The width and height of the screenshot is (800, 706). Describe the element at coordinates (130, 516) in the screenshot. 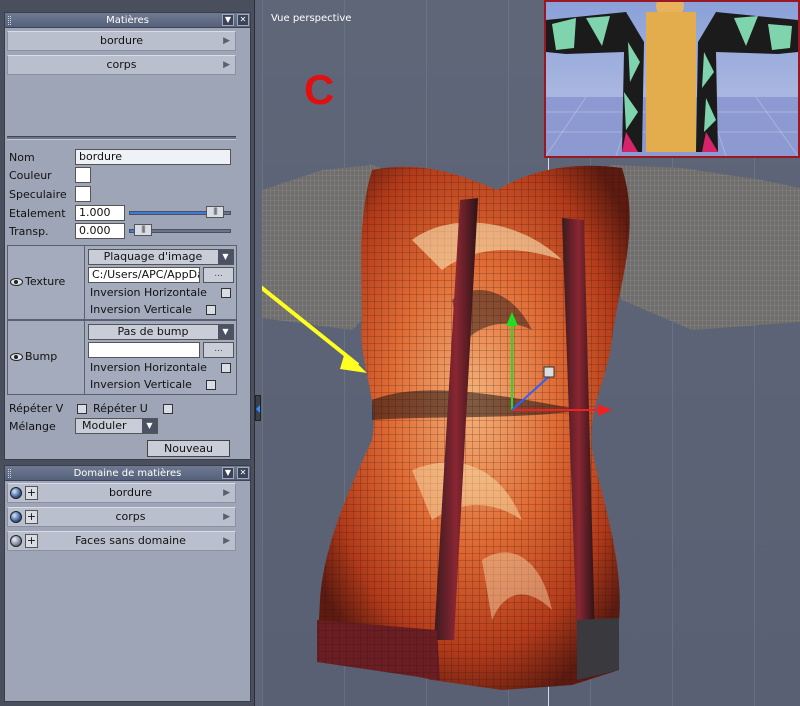

I see `domain-name: corps` at that location.